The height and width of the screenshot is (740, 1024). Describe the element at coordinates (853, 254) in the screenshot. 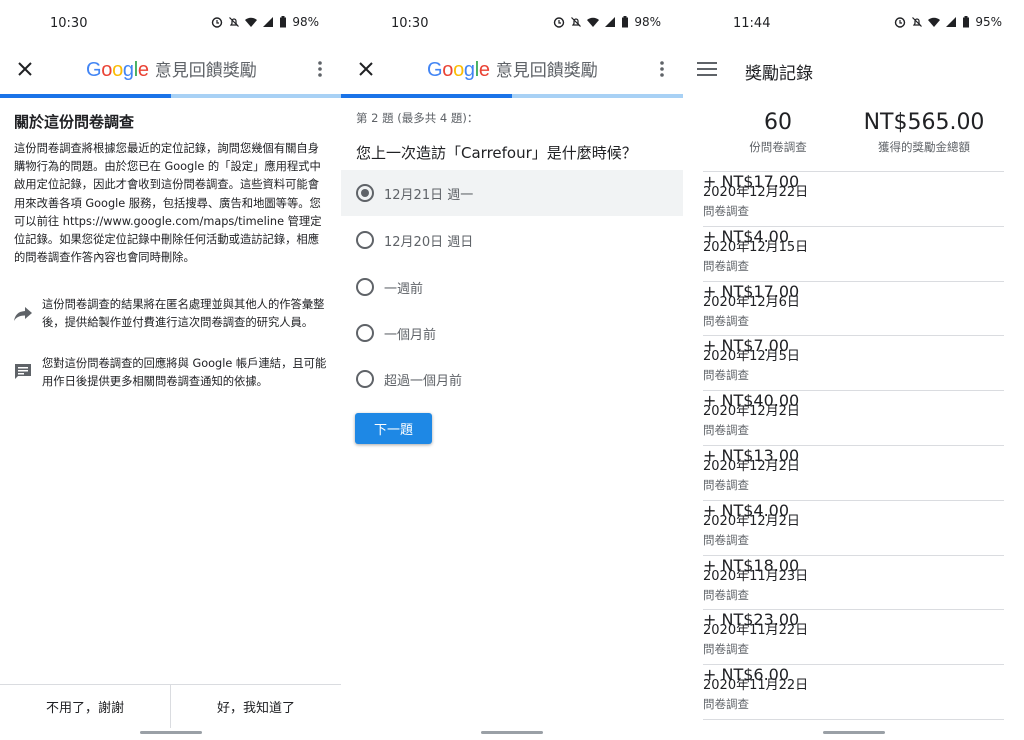

I see `reward-row: 2020年12月15日 問卷調查 + NT$4.00` at that location.